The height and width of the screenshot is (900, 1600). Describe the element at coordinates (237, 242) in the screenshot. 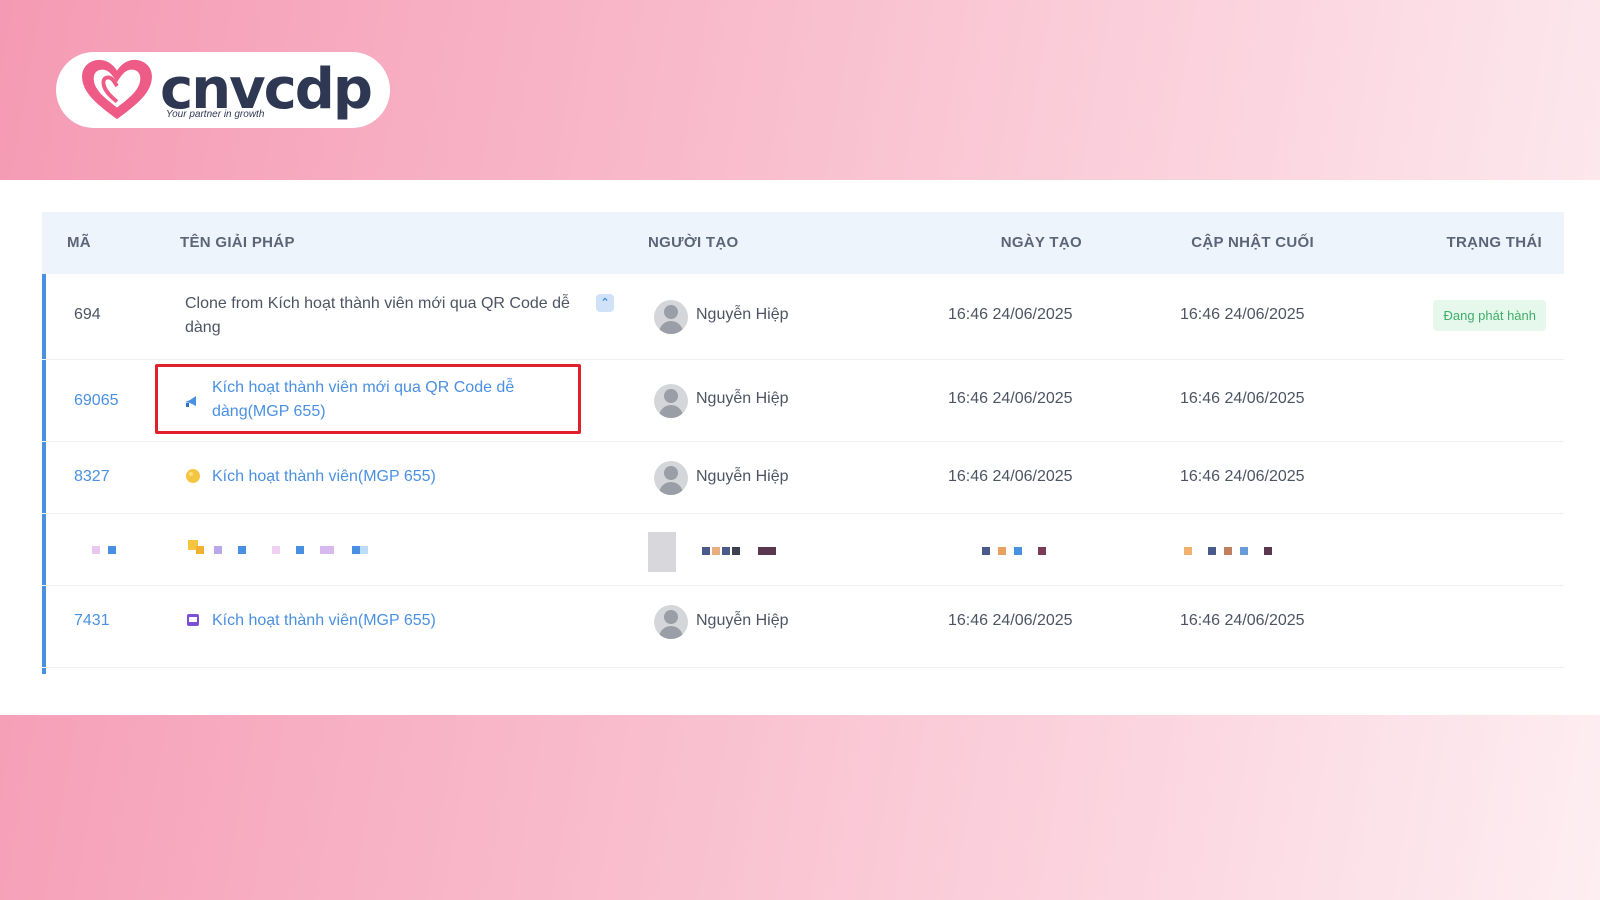

I see `header-name: TÊN GIẢI PHÁP` at that location.